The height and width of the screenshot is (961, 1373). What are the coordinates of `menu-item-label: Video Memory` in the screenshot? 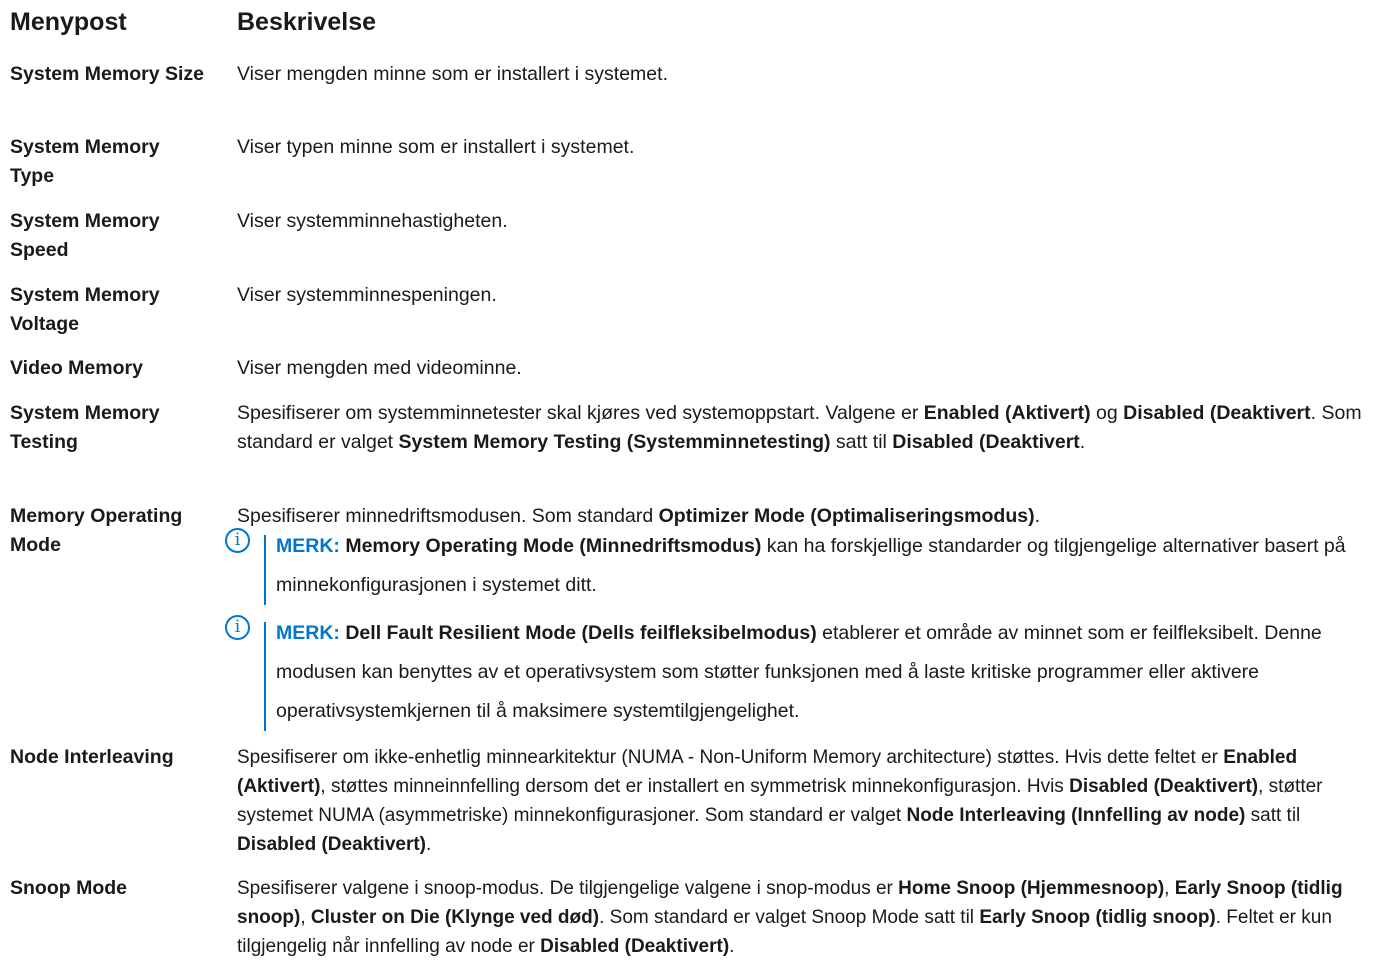 It's located at (76, 368).